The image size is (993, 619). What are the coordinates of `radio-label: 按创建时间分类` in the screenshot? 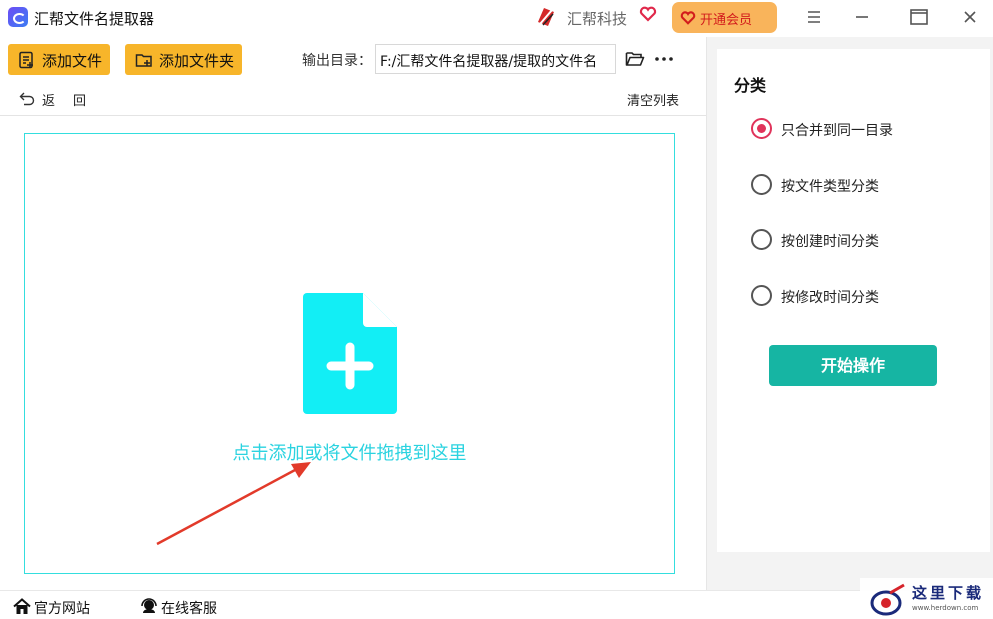 It's located at (830, 242).